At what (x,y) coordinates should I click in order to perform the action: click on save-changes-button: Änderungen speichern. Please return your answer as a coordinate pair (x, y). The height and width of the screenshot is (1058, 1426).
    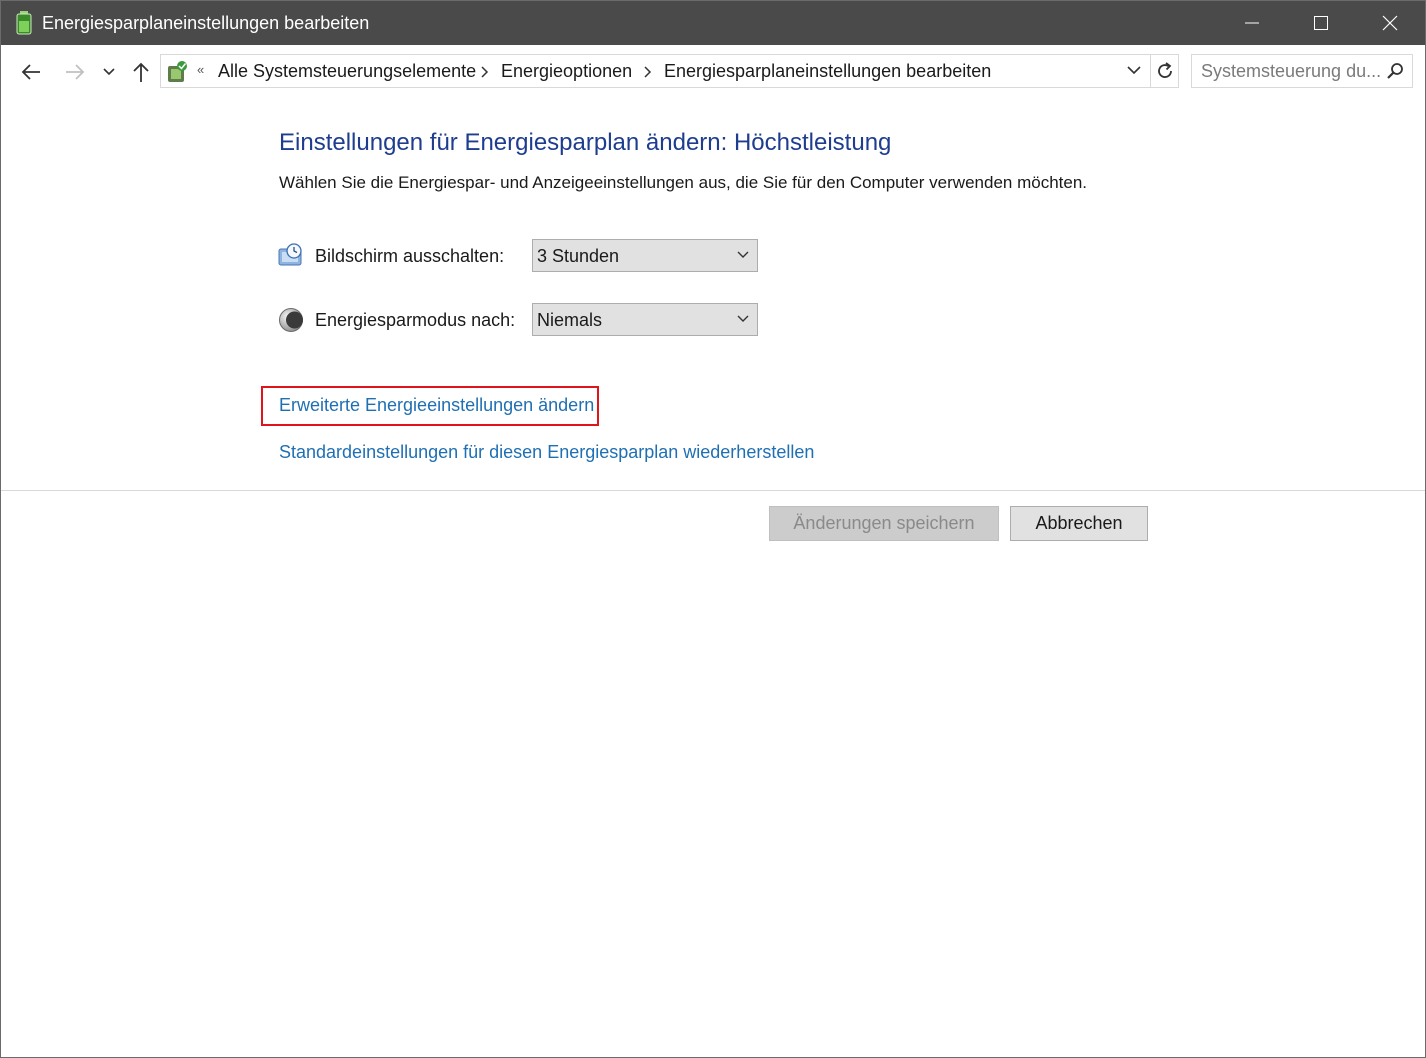
    Looking at the image, I should click on (884, 523).